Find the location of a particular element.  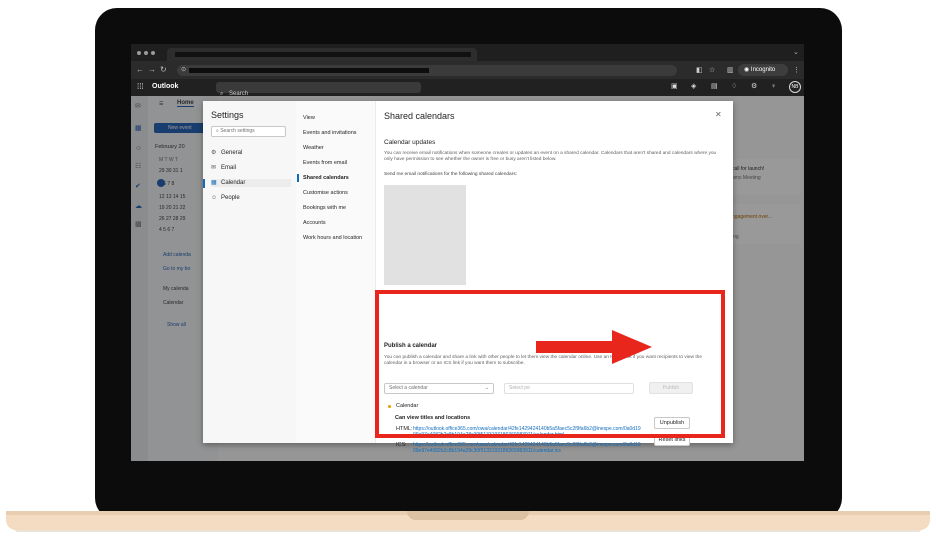

category-label: Email is located at coordinates (229, 168).